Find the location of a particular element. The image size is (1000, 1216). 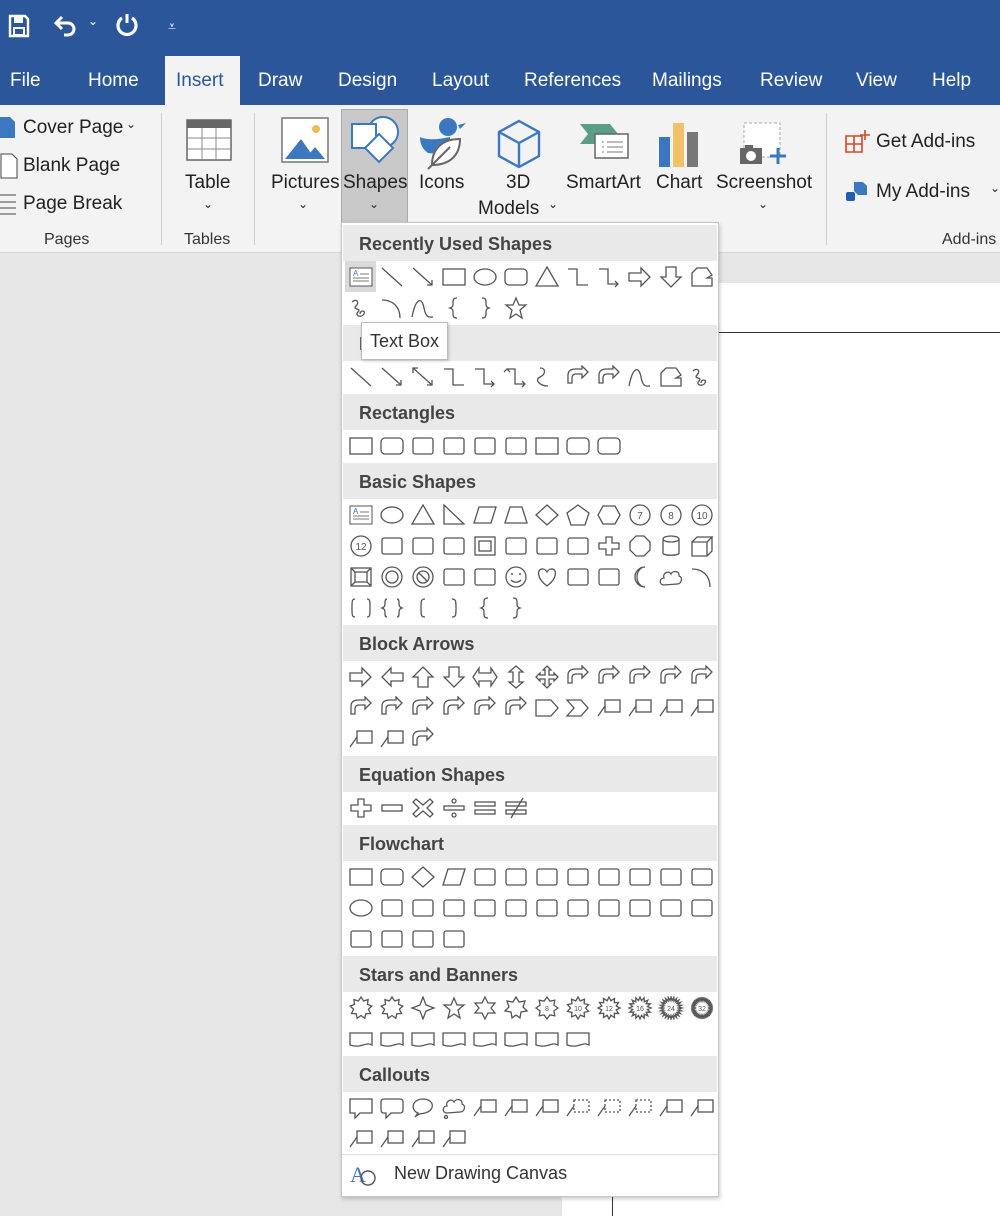

shape-left-arrow-callout-icon is located at coordinates (670, 707).